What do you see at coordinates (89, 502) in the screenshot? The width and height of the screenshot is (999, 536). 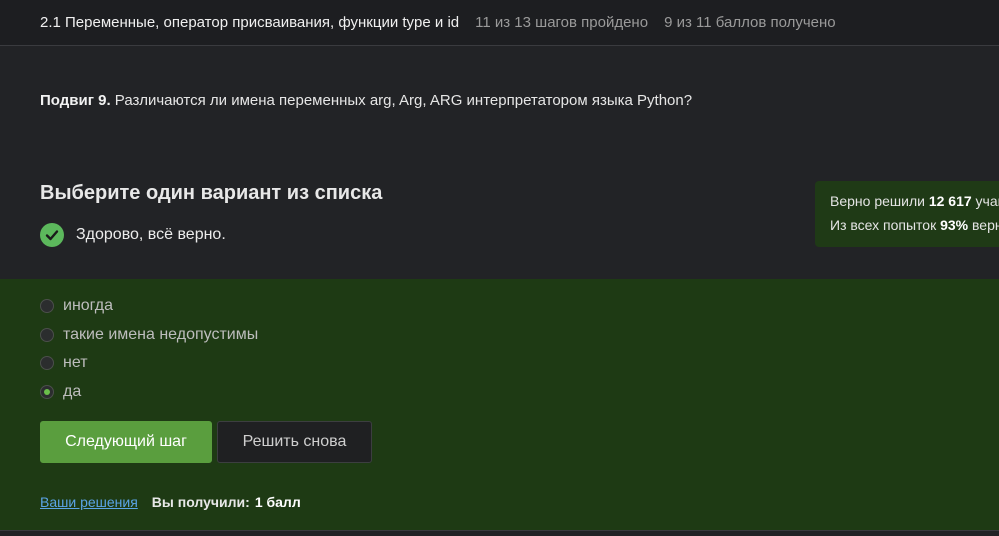 I see `your-solutions-link: Ваши решения` at bounding box center [89, 502].